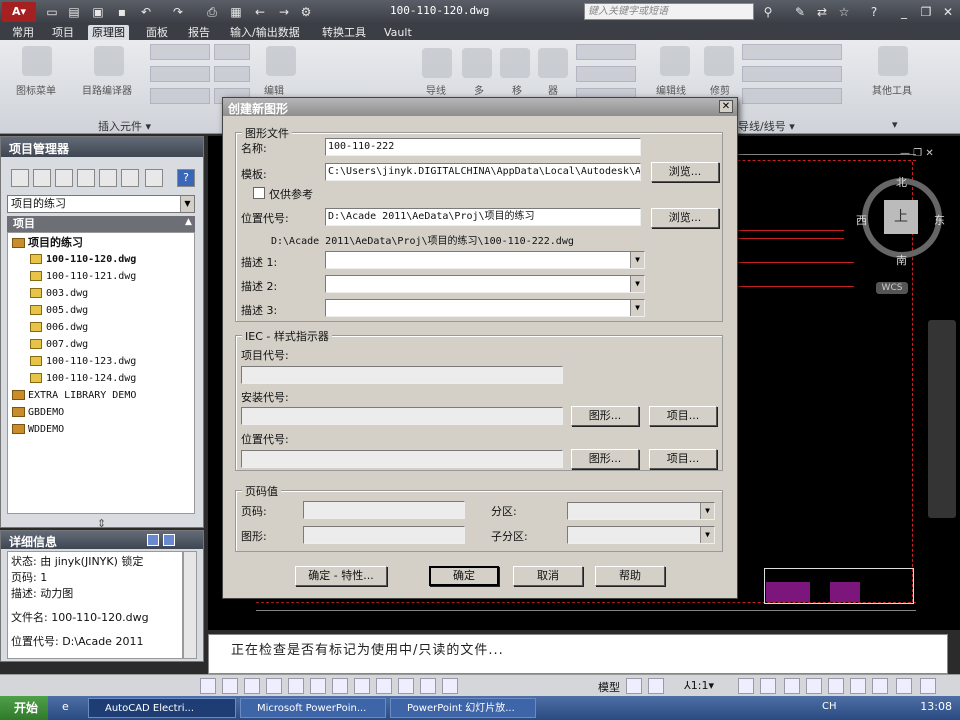 The width and height of the screenshot is (960, 720). Describe the element at coordinates (939, 220) in the screenshot. I see `compass-east: 东` at that location.